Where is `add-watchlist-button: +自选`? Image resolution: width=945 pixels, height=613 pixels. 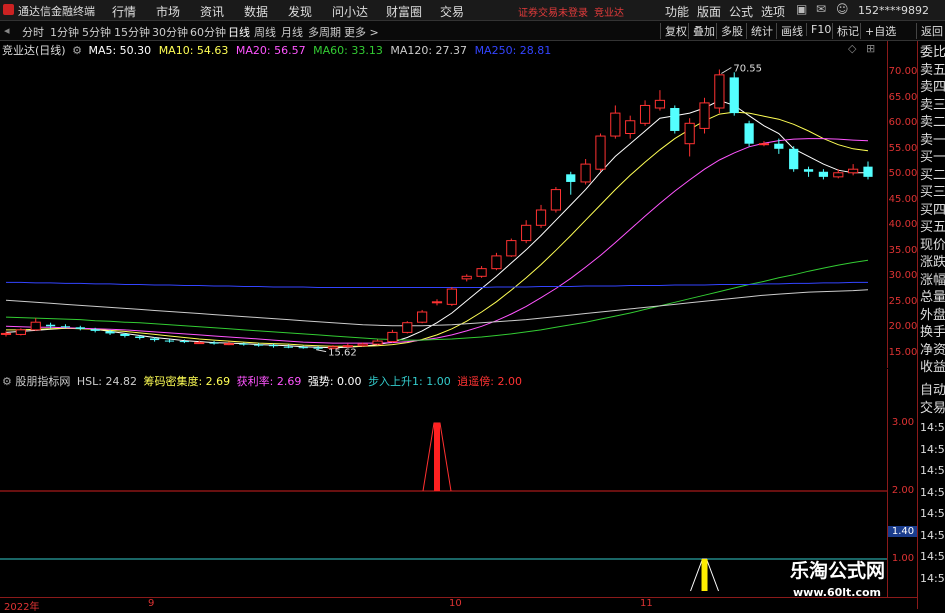
add-watchlist-button: +自选 is located at coordinates (878, 31).